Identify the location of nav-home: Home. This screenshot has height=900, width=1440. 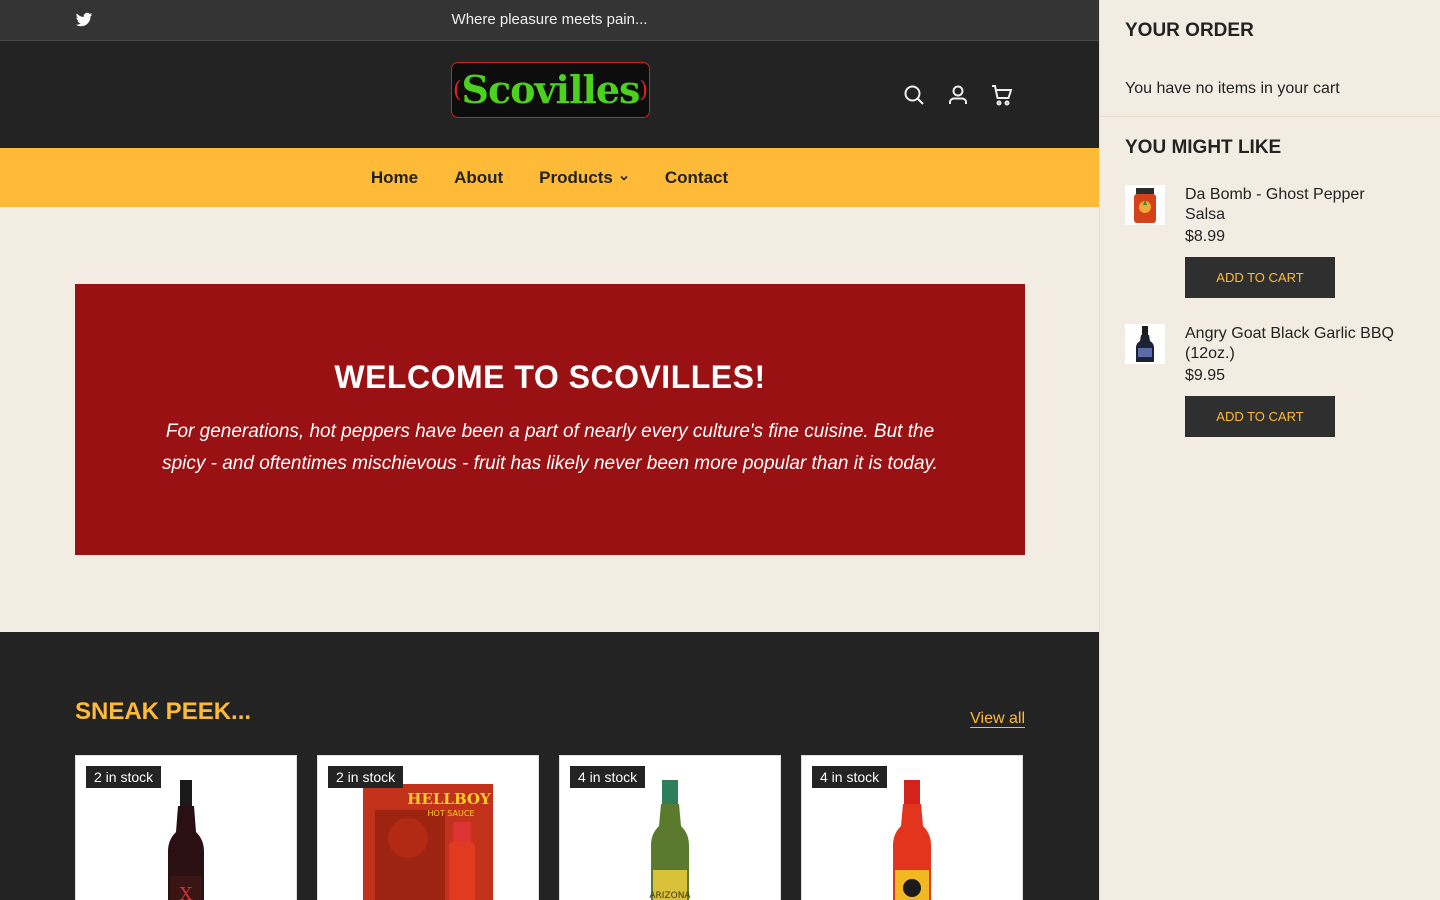
(394, 178).